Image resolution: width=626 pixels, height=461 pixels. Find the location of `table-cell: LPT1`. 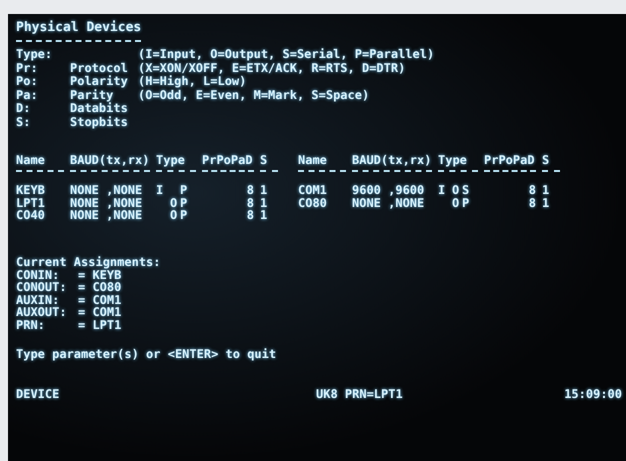

table-cell: LPT1 is located at coordinates (30, 203).